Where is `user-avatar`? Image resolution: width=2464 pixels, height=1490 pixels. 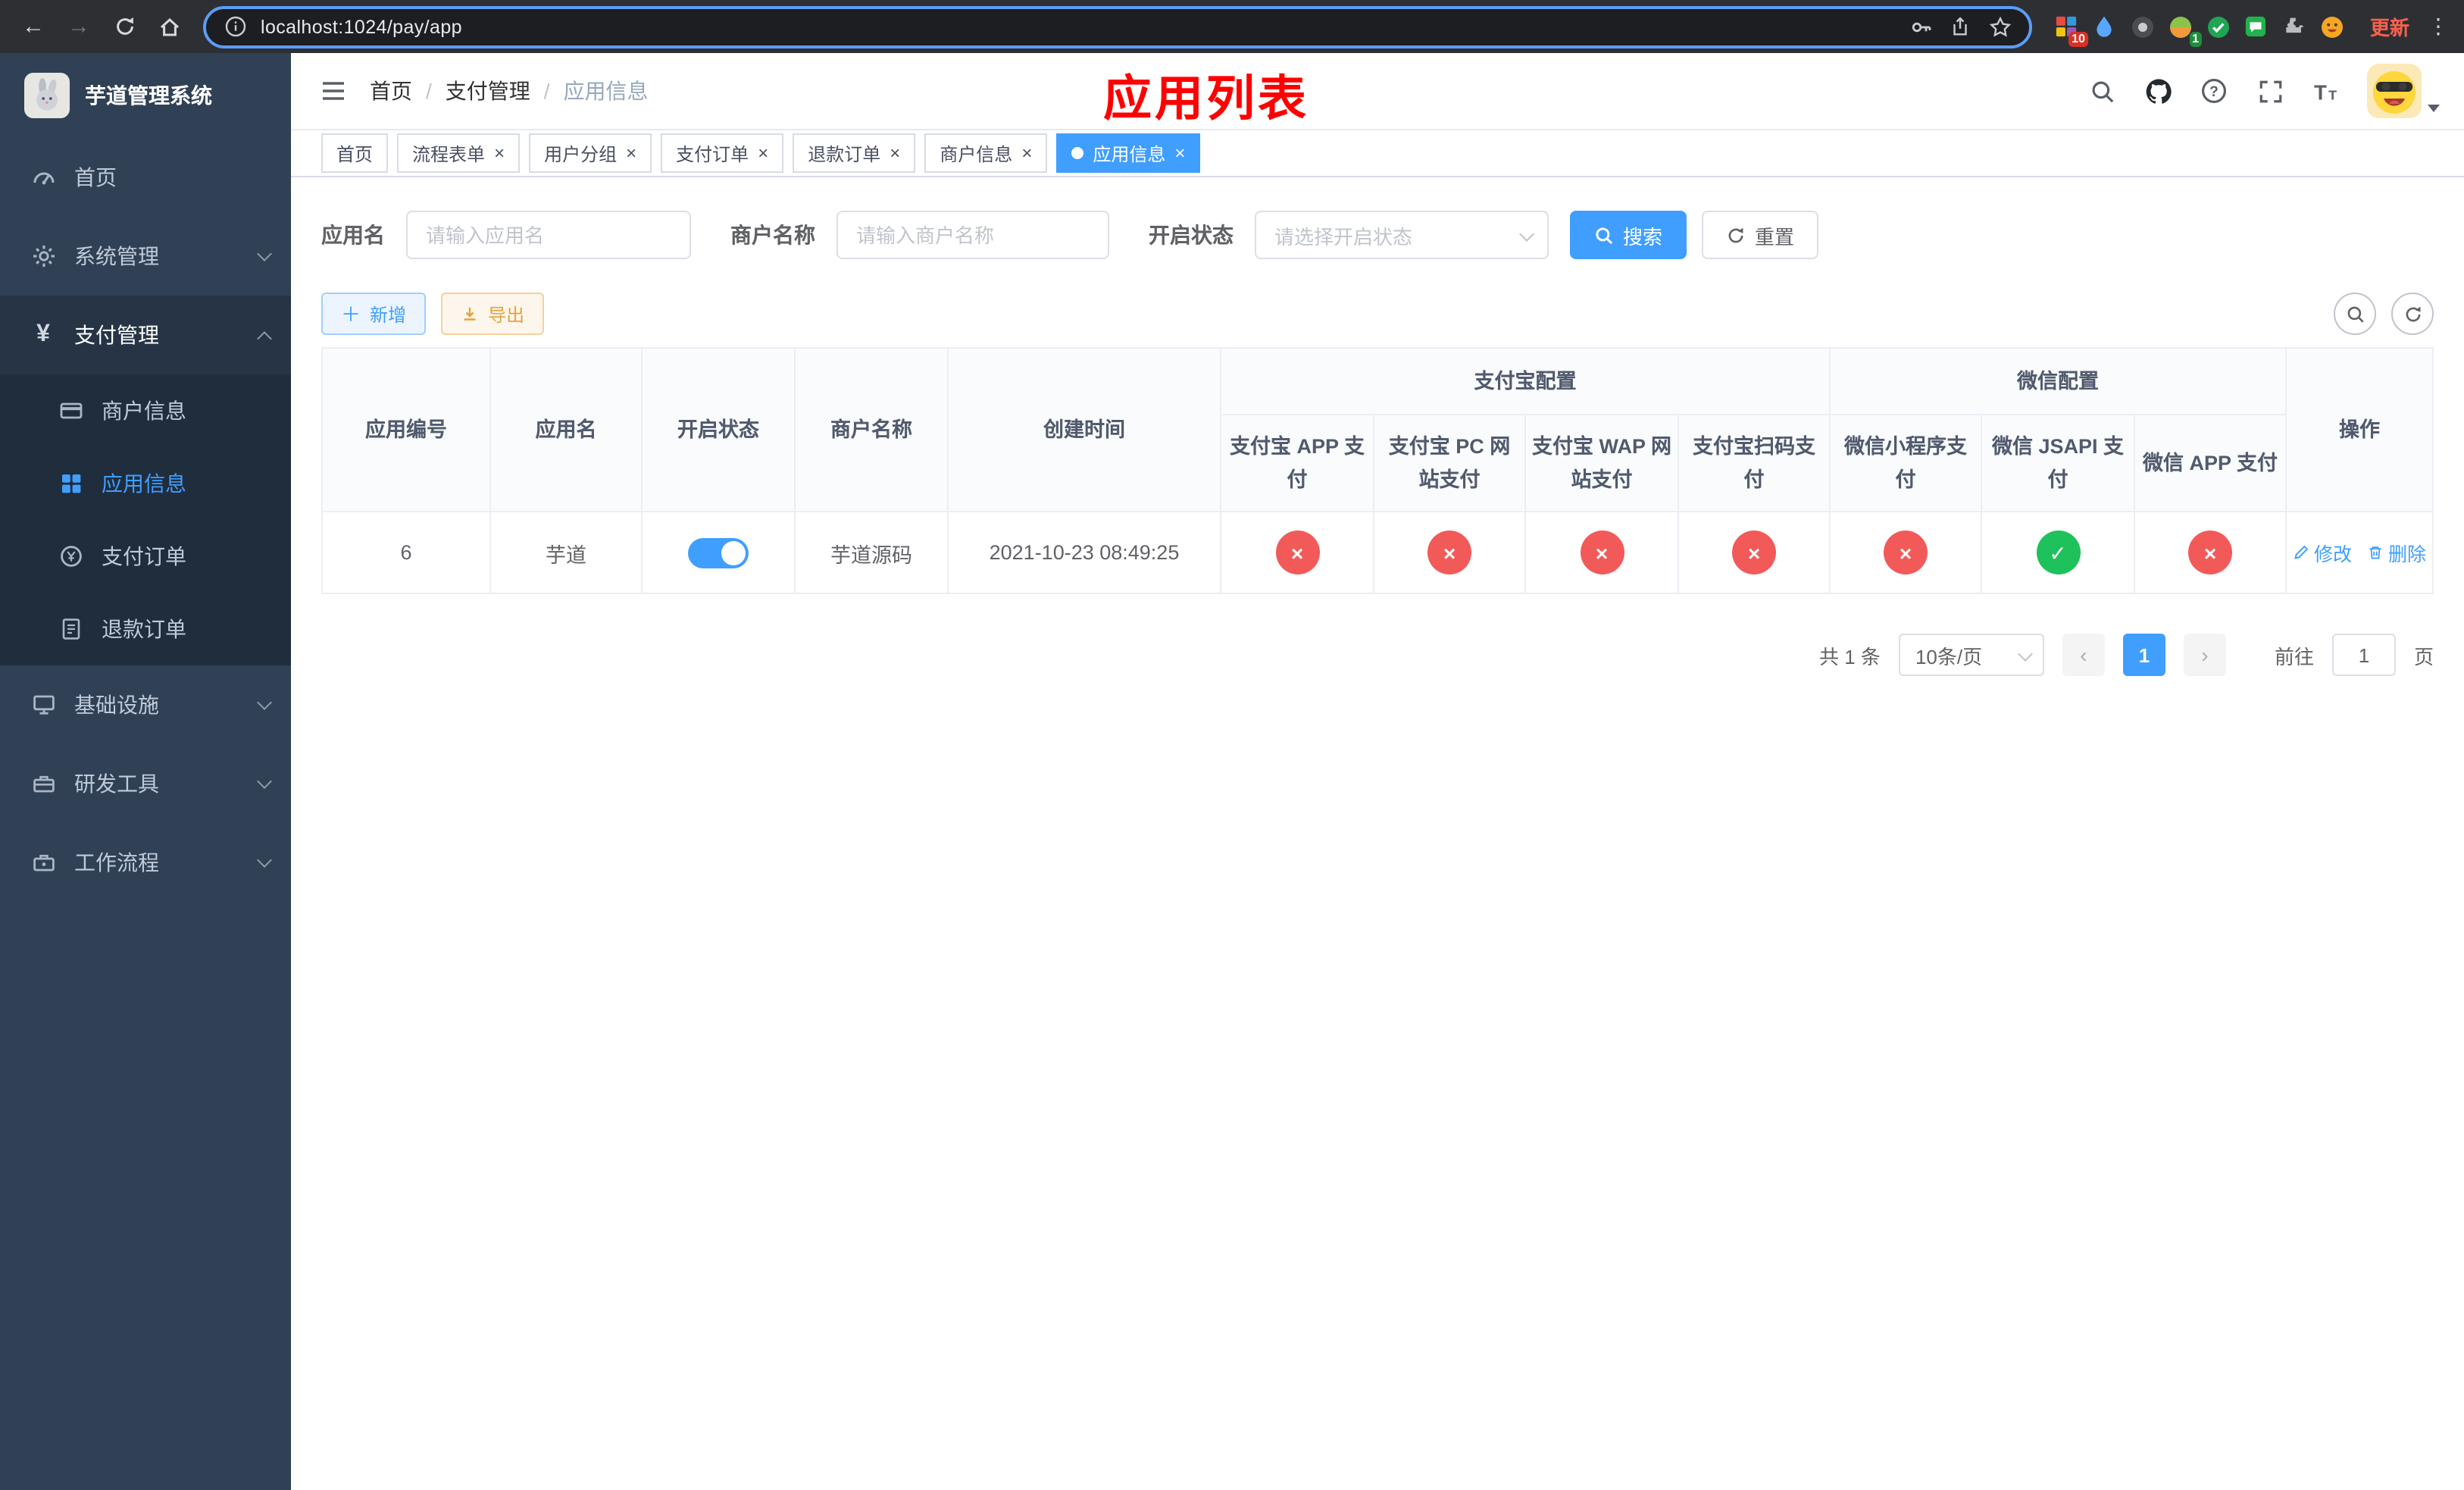
user-avatar is located at coordinates (2394, 91).